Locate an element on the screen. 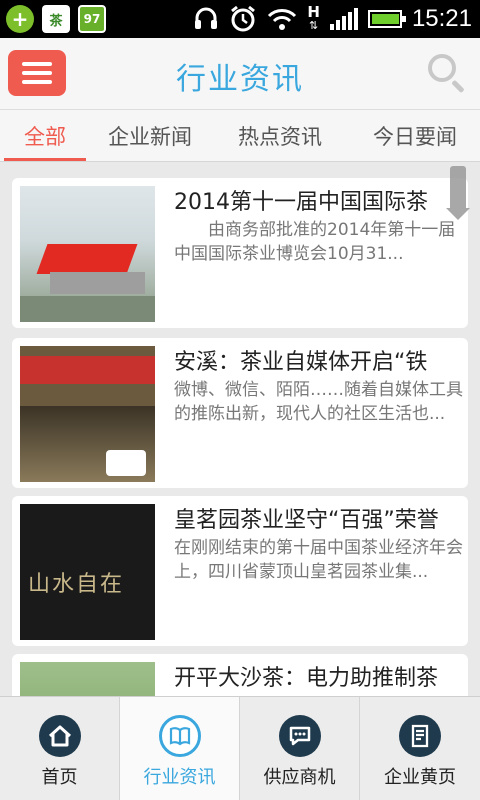 Image resolution: width=480 pixels, height=800 pixels. category-tabs: 全部 企业新闻 热点资讯 今日要闻 is located at coordinates (240, 136).